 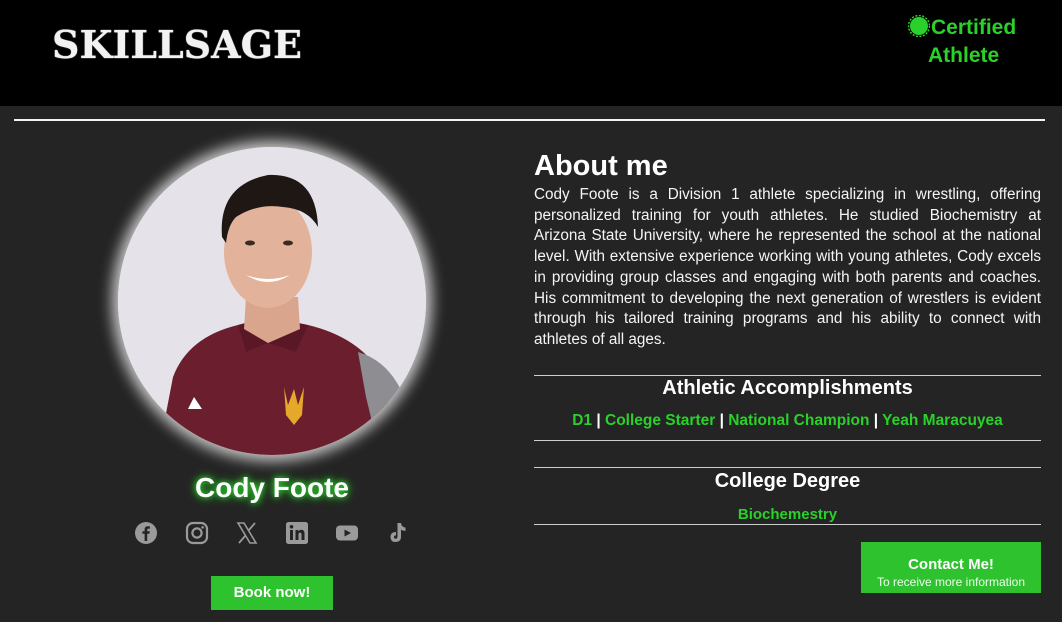 I want to click on skillsage-logo: SKILLSAGE, so click(x=177, y=43).